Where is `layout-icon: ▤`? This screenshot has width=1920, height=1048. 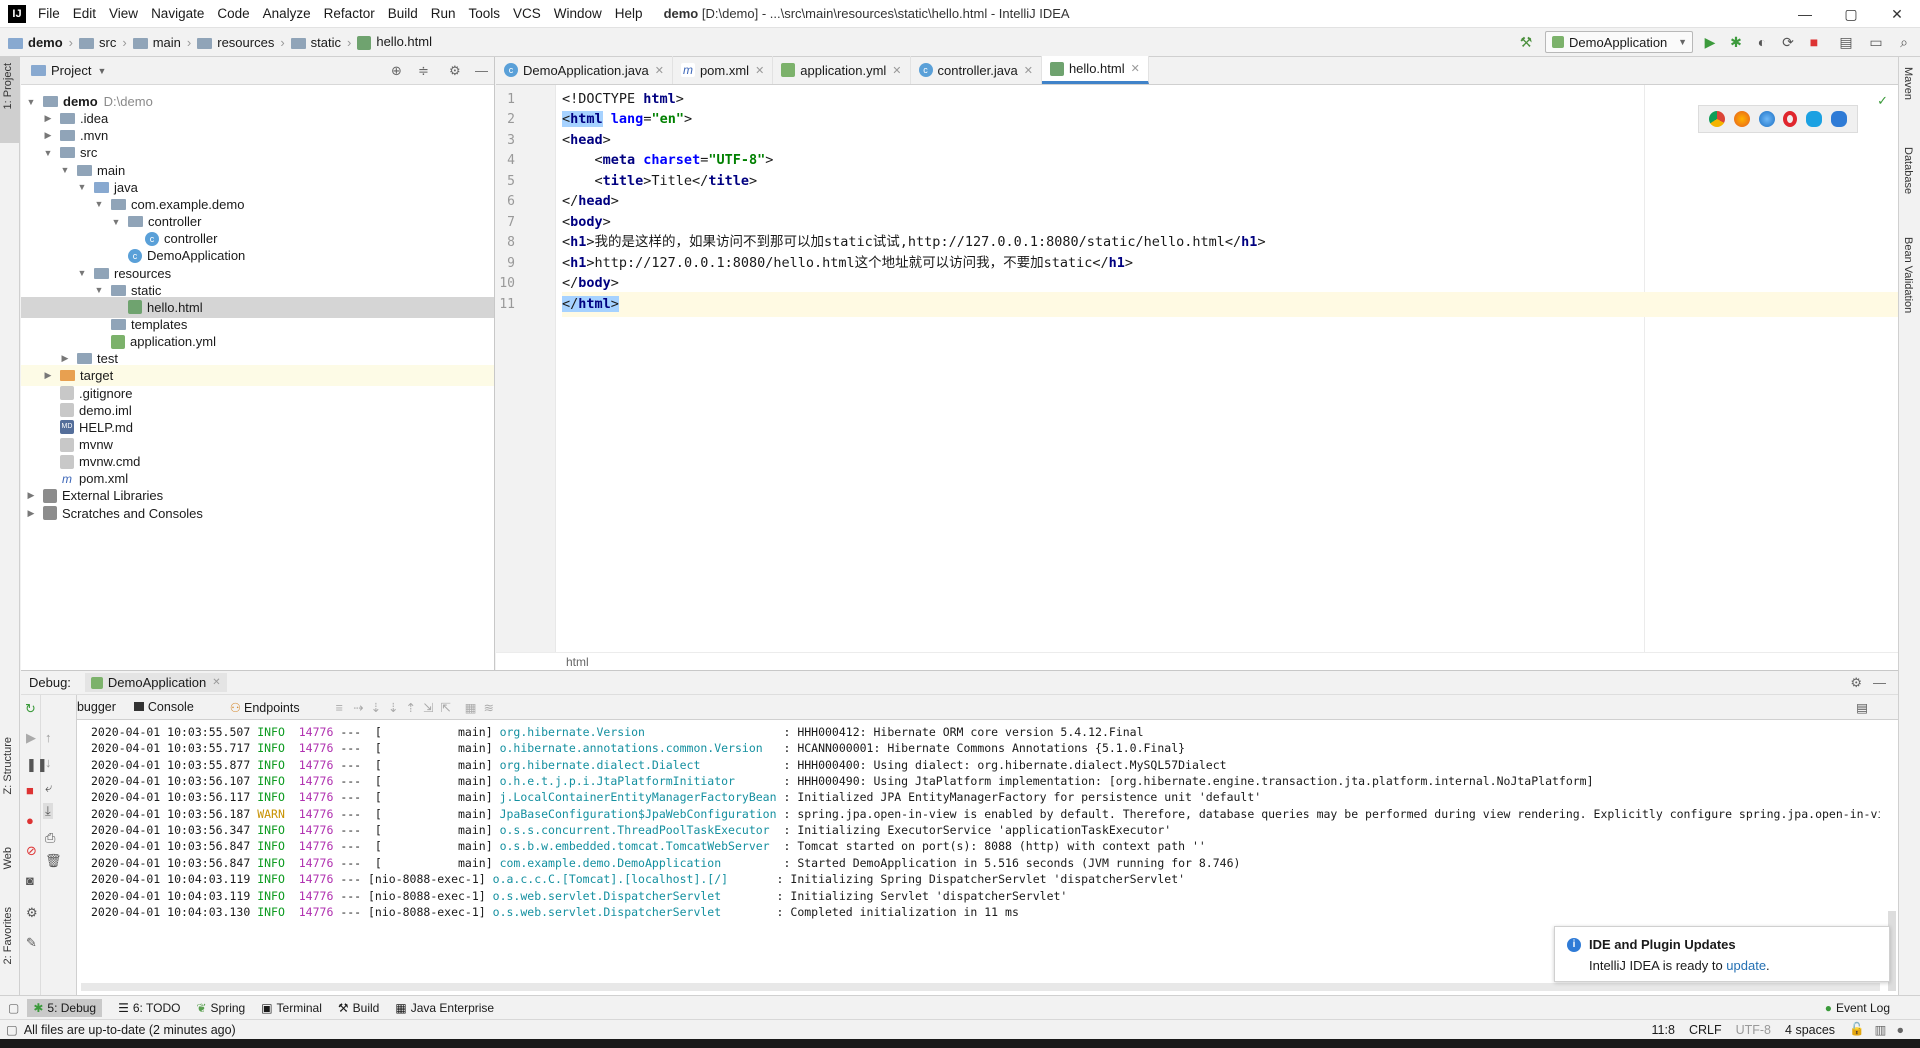 layout-icon: ▤ is located at coordinates (1862, 707).